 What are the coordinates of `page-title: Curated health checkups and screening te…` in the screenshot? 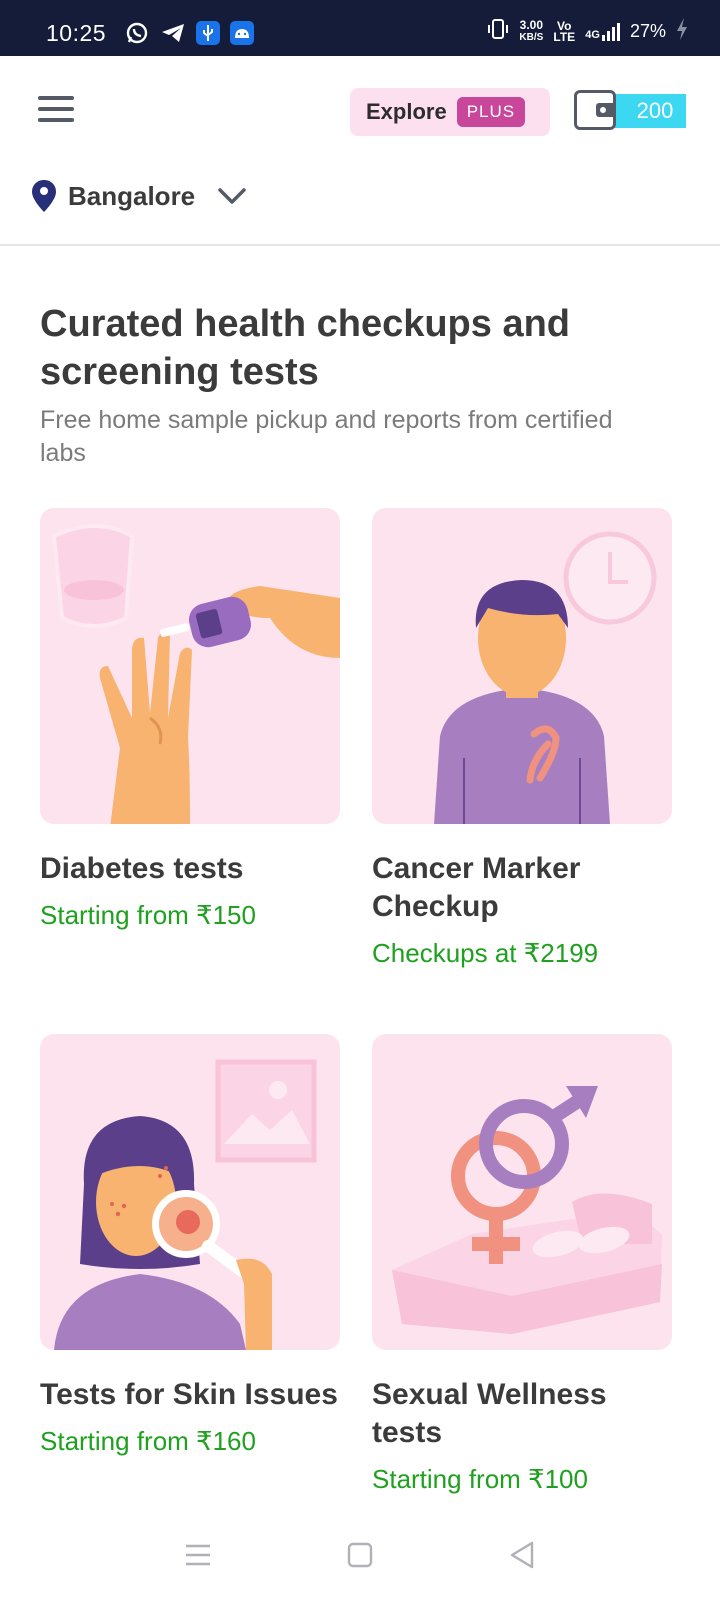 It's located at (305, 348).